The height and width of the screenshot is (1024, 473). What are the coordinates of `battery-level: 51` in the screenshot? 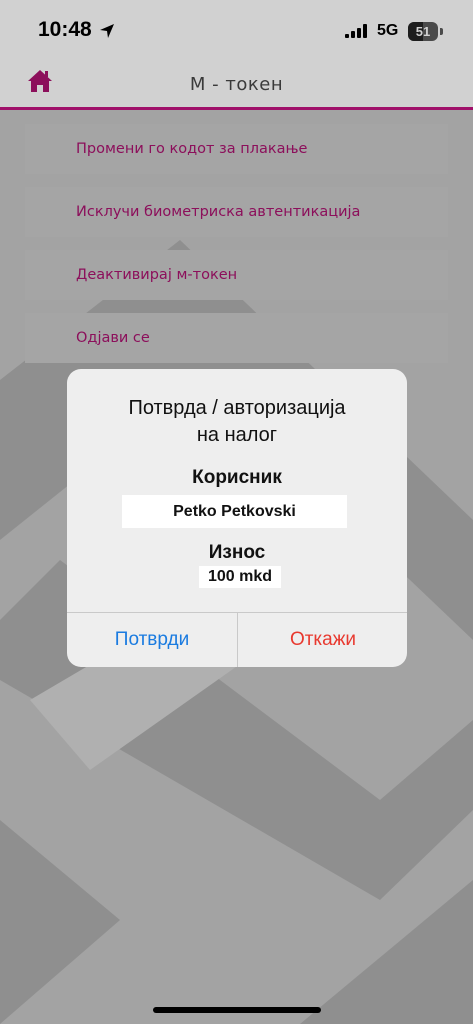 It's located at (423, 31).